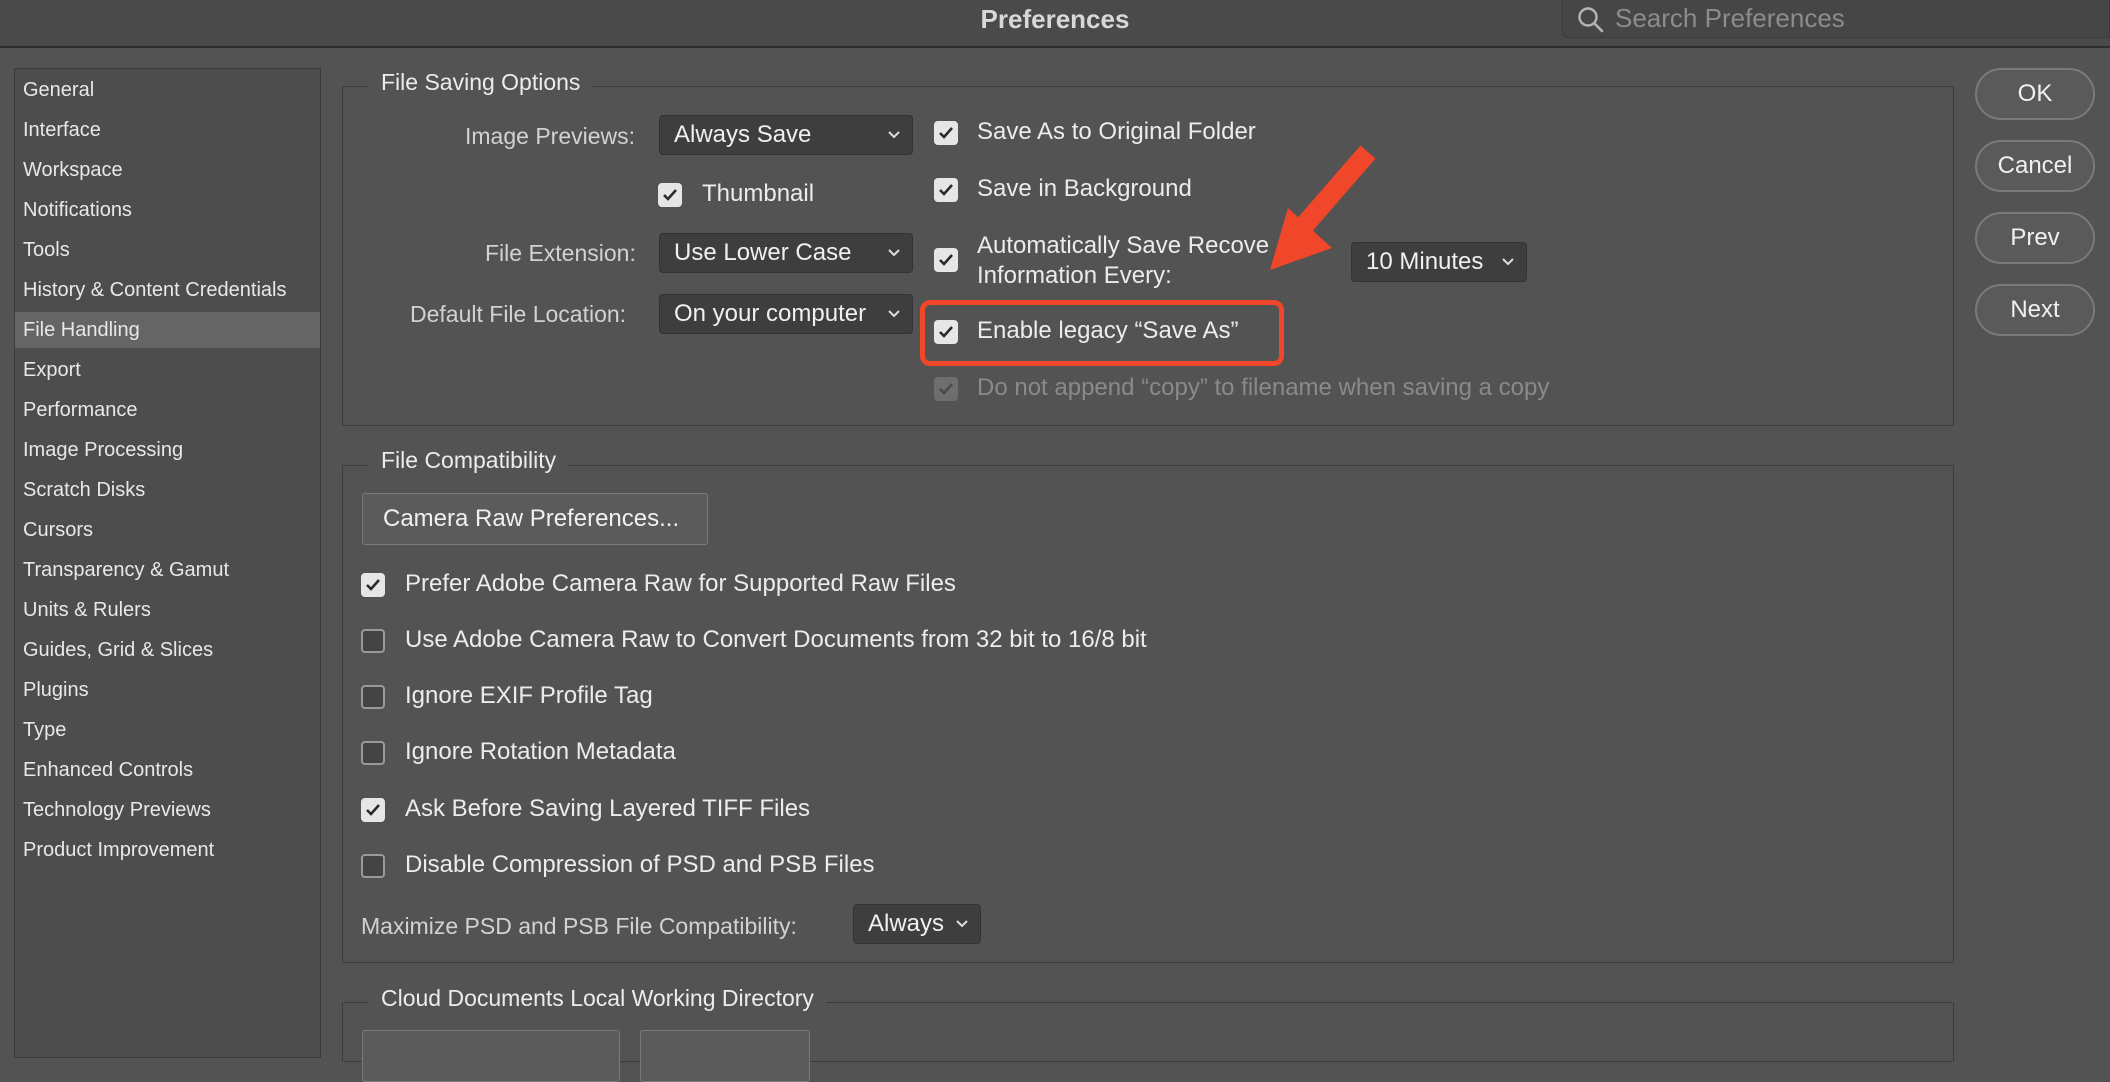  Describe the element at coordinates (167, 90) in the screenshot. I see `sidebar-item-general: General` at that location.